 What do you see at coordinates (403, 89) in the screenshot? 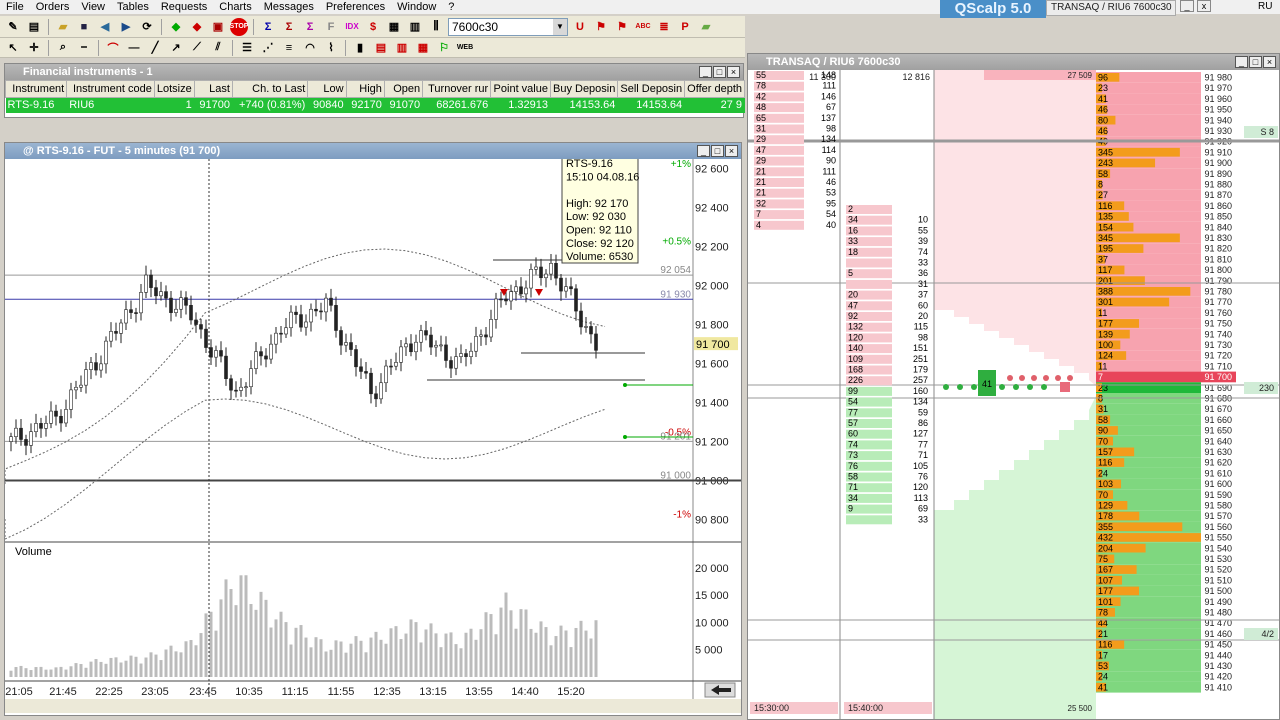
I see `column-header: Open` at bounding box center [403, 89].